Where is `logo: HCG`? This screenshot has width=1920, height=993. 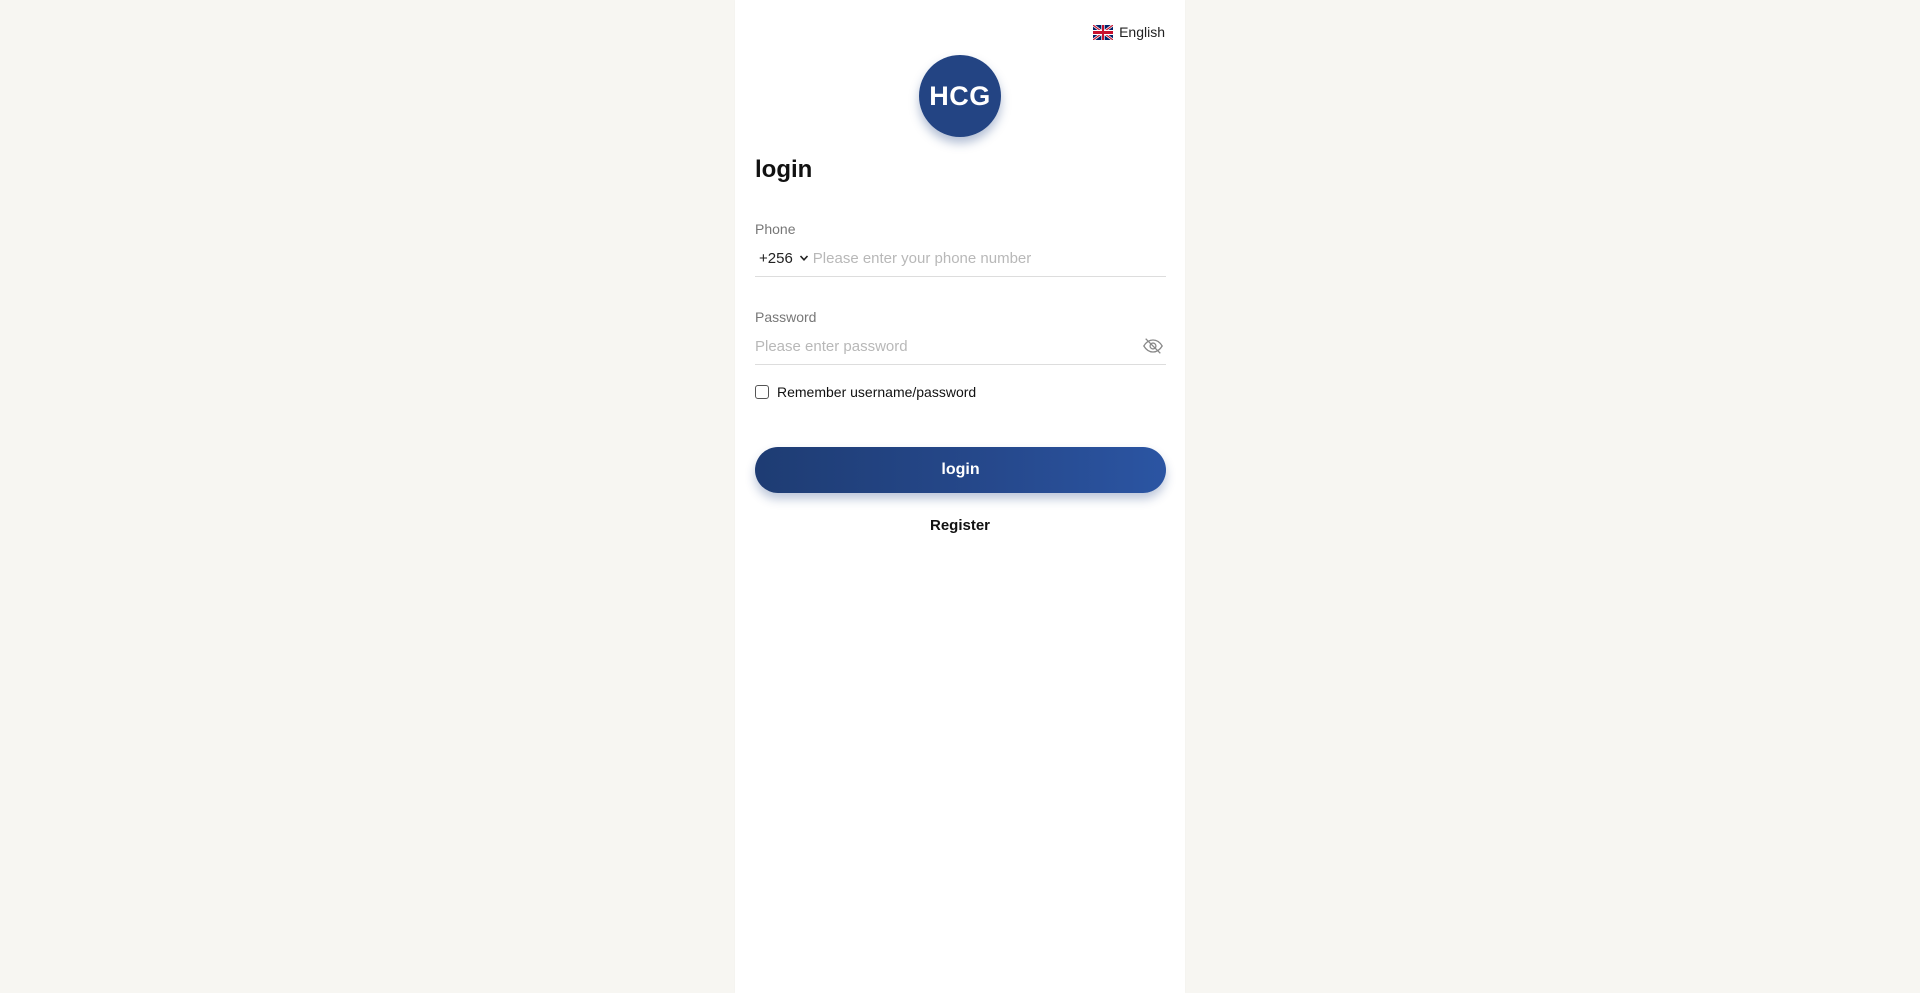
logo: HCG is located at coordinates (960, 96).